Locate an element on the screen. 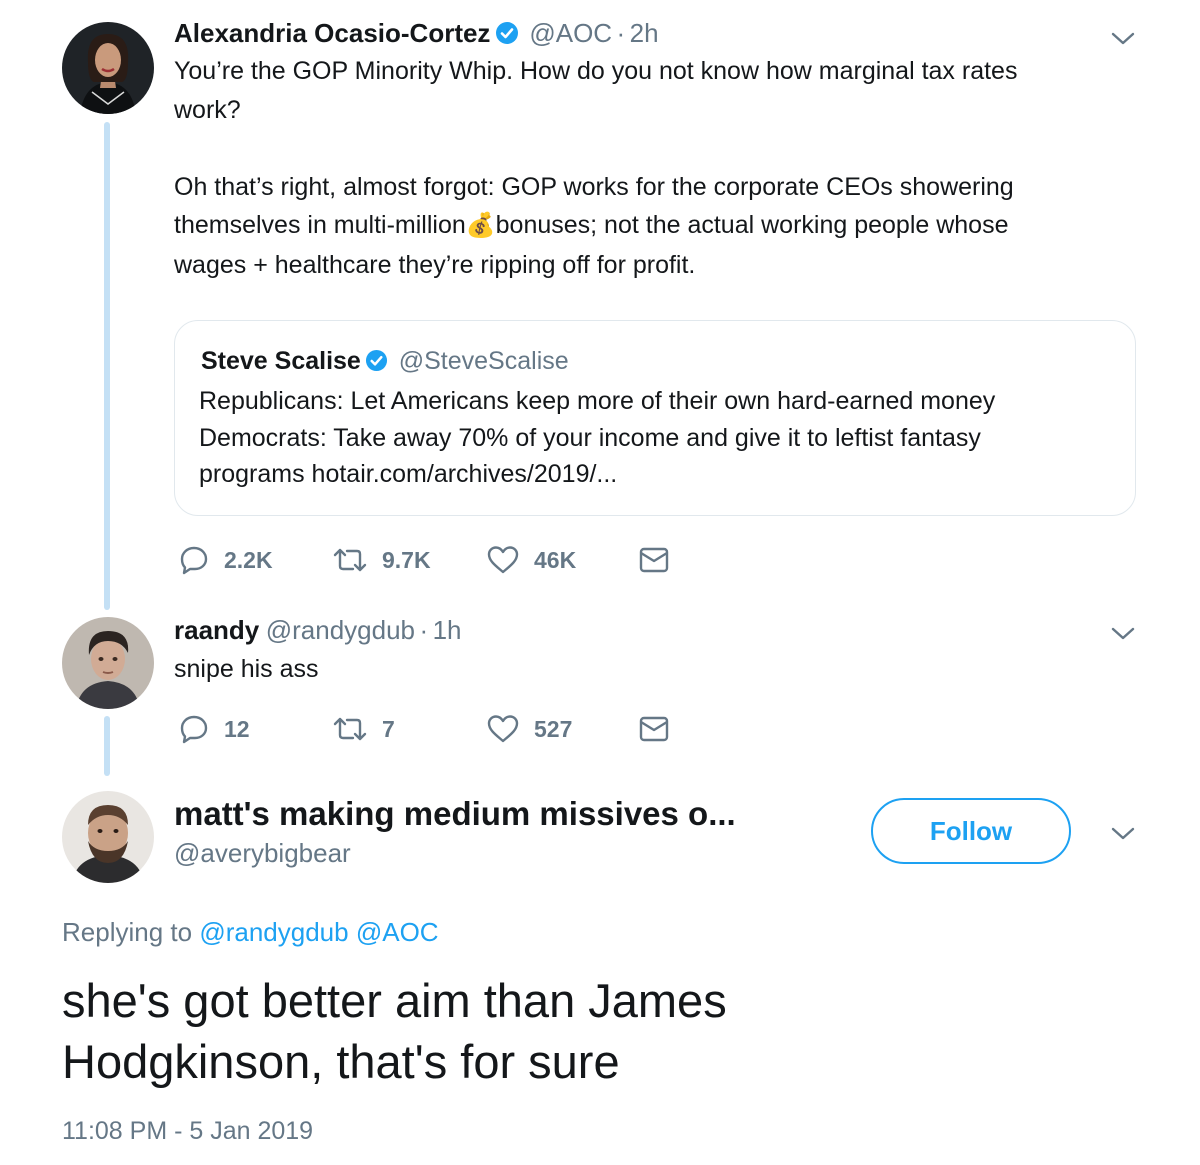  retweet-action: 7 is located at coordinates (409, 729).